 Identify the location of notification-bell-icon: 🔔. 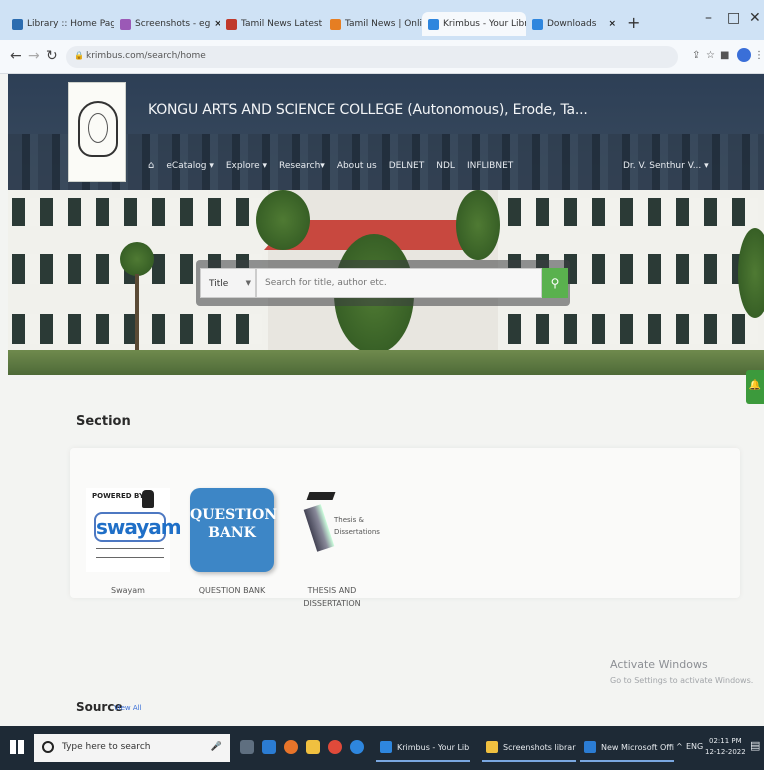
(755, 387).